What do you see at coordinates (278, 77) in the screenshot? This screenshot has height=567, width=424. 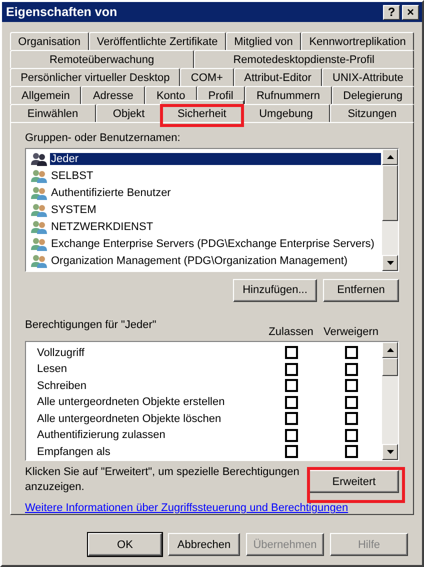 I see `tab: Attribut-Editor` at bounding box center [278, 77].